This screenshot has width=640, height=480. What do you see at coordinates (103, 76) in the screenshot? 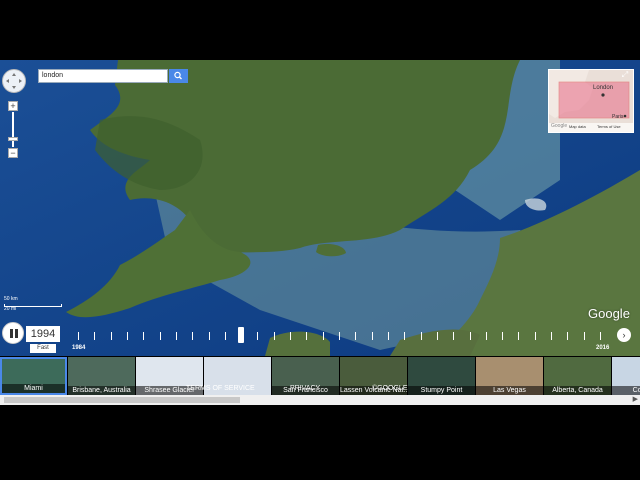
I see `search-input` at bounding box center [103, 76].